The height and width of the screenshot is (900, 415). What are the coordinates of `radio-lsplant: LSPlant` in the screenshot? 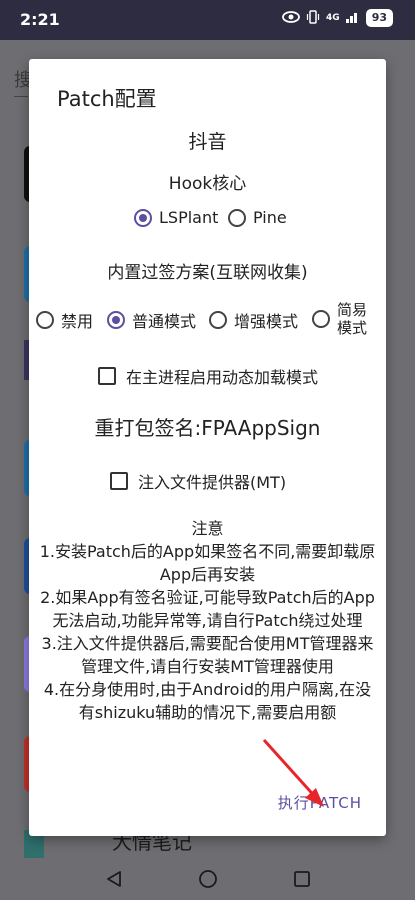 It's located at (176, 217).